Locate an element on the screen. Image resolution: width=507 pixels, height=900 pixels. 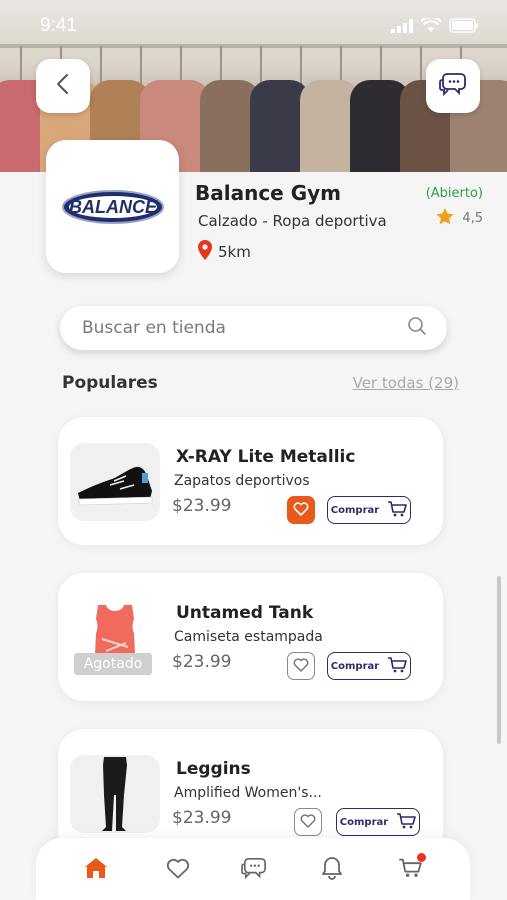
store-open-status: (Abierto) is located at coordinates (454, 193).